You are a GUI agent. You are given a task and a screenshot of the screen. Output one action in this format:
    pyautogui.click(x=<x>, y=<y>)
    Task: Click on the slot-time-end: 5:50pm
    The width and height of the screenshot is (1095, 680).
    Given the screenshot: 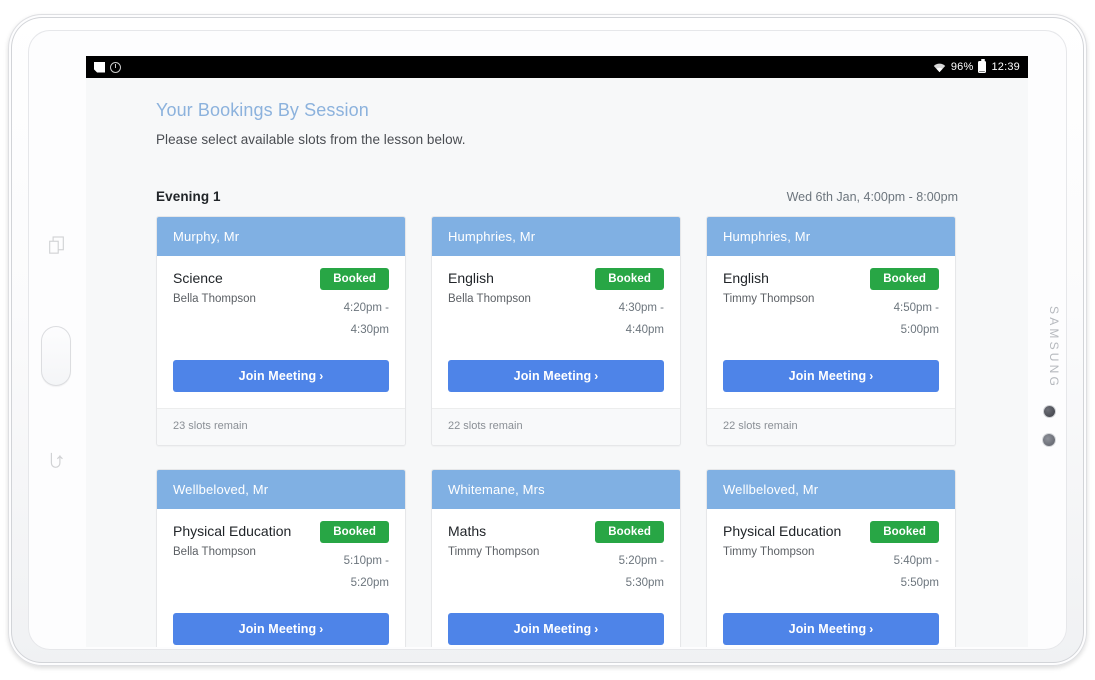 What is the action you would take?
    pyautogui.click(x=919, y=583)
    